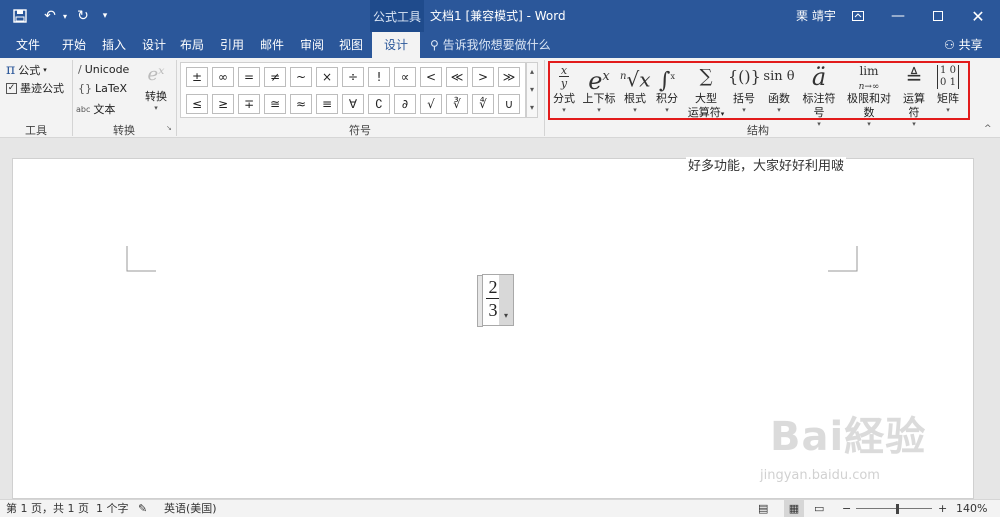 The height and width of the screenshot is (517, 1000). Describe the element at coordinates (35, 88) in the screenshot. I see `ink-equation-button: ✓ 墨迹公式` at that location.